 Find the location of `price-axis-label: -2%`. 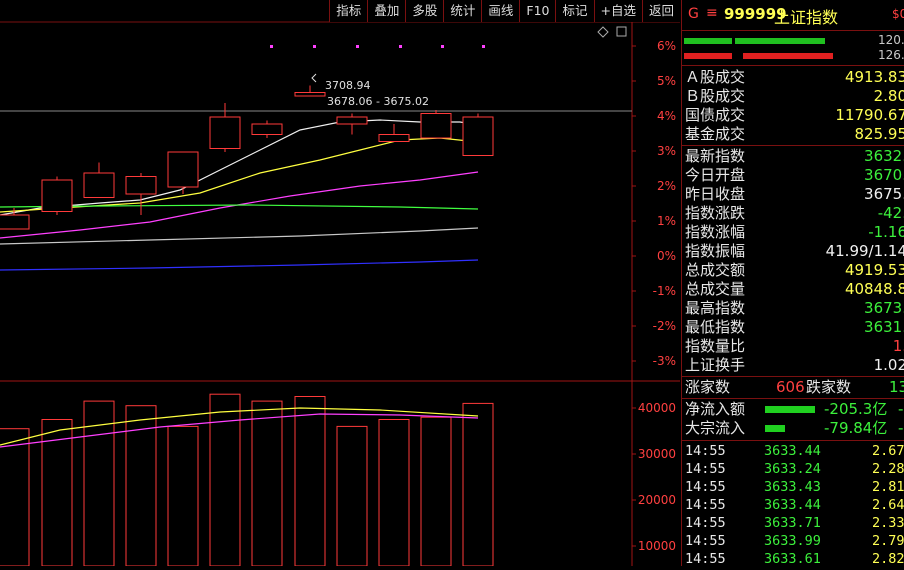

price-axis-label: -2% is located at coordinates (664, 326).